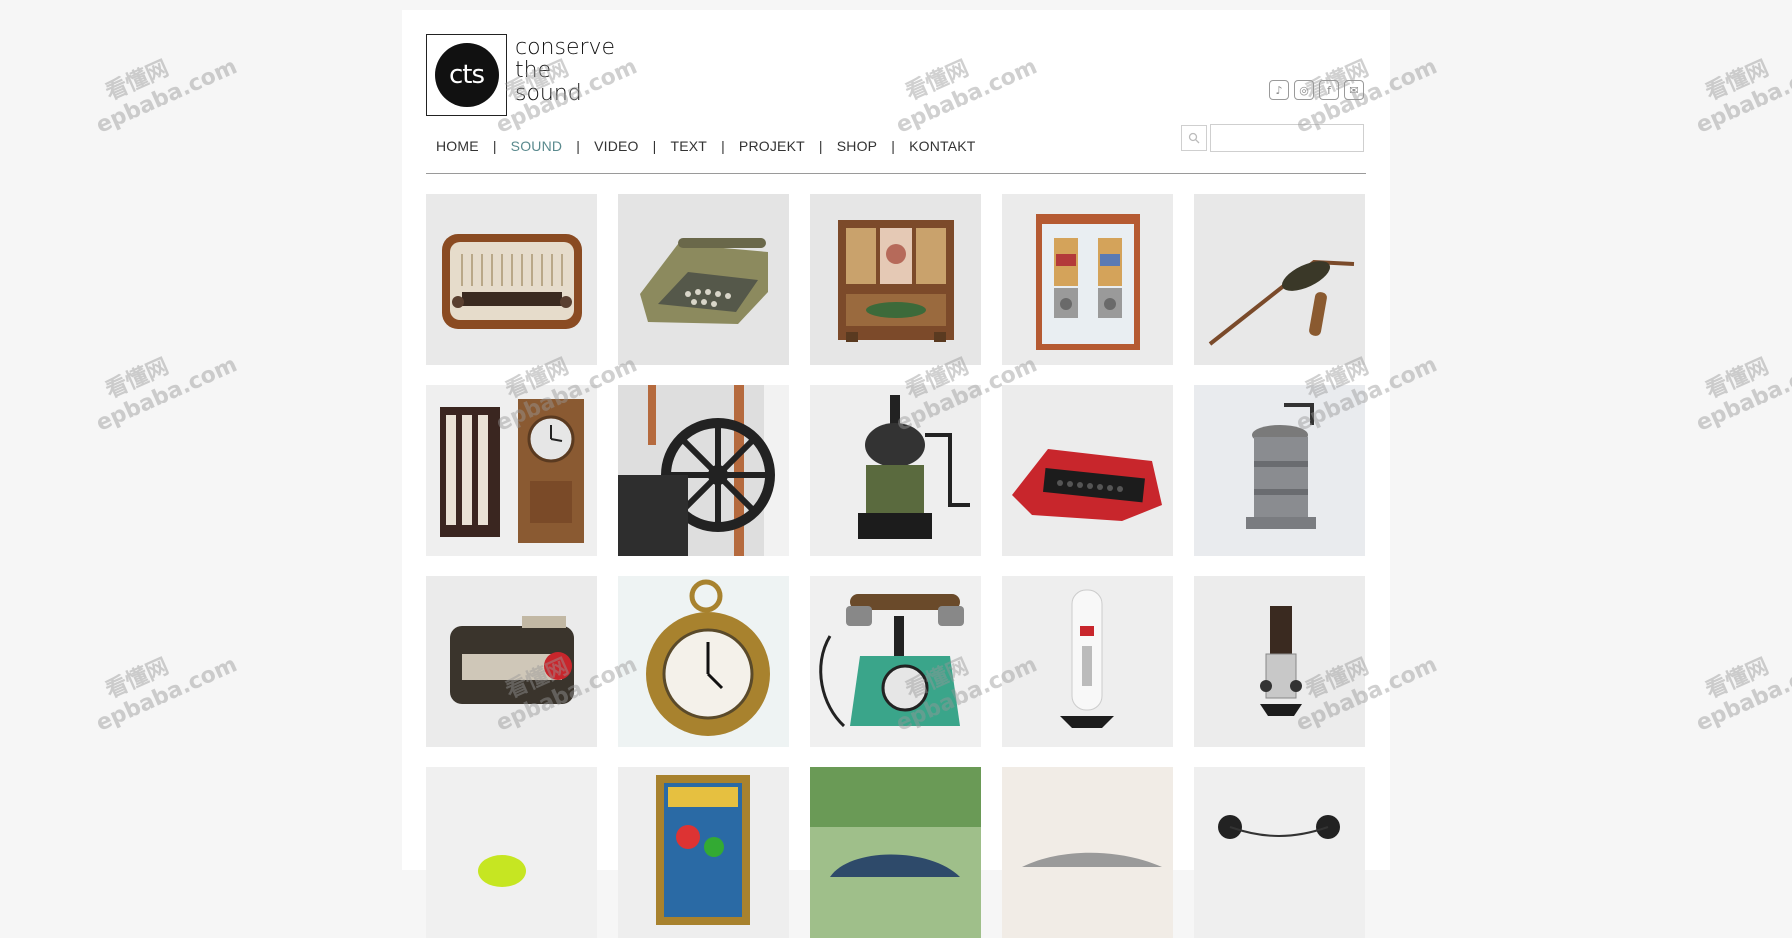  I want to click on logo-mark: cts, so click(466, 75).